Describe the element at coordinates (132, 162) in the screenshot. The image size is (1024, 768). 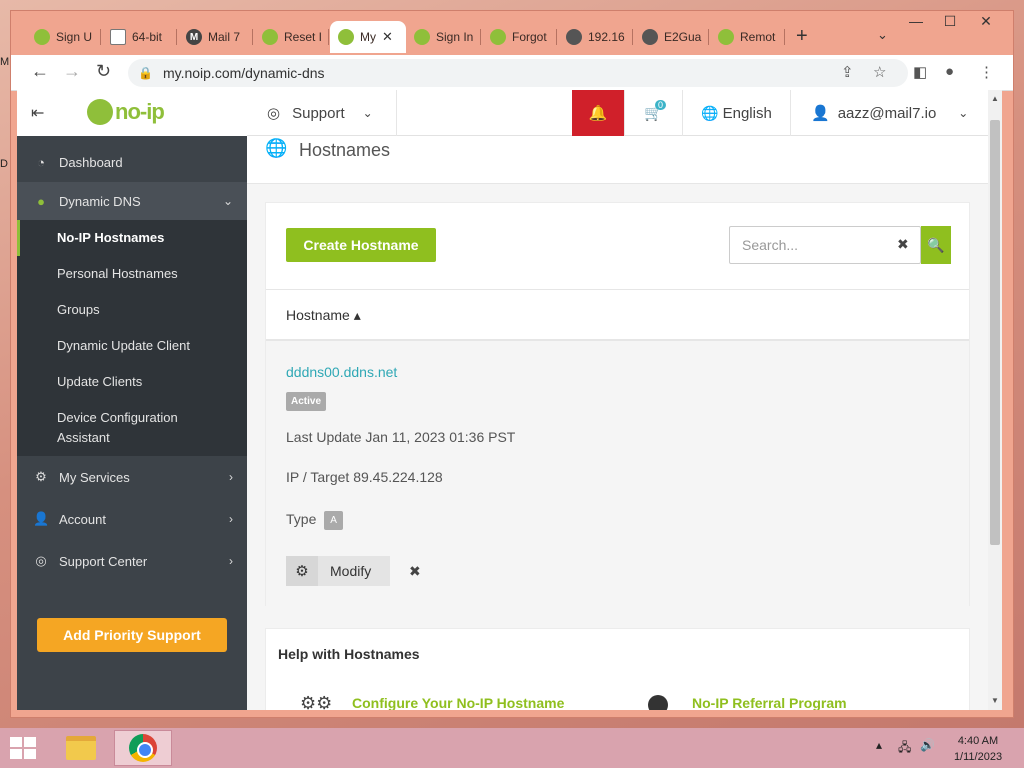
I see `sidebar-item-dashboard: ◔ Dashboard` at that location.